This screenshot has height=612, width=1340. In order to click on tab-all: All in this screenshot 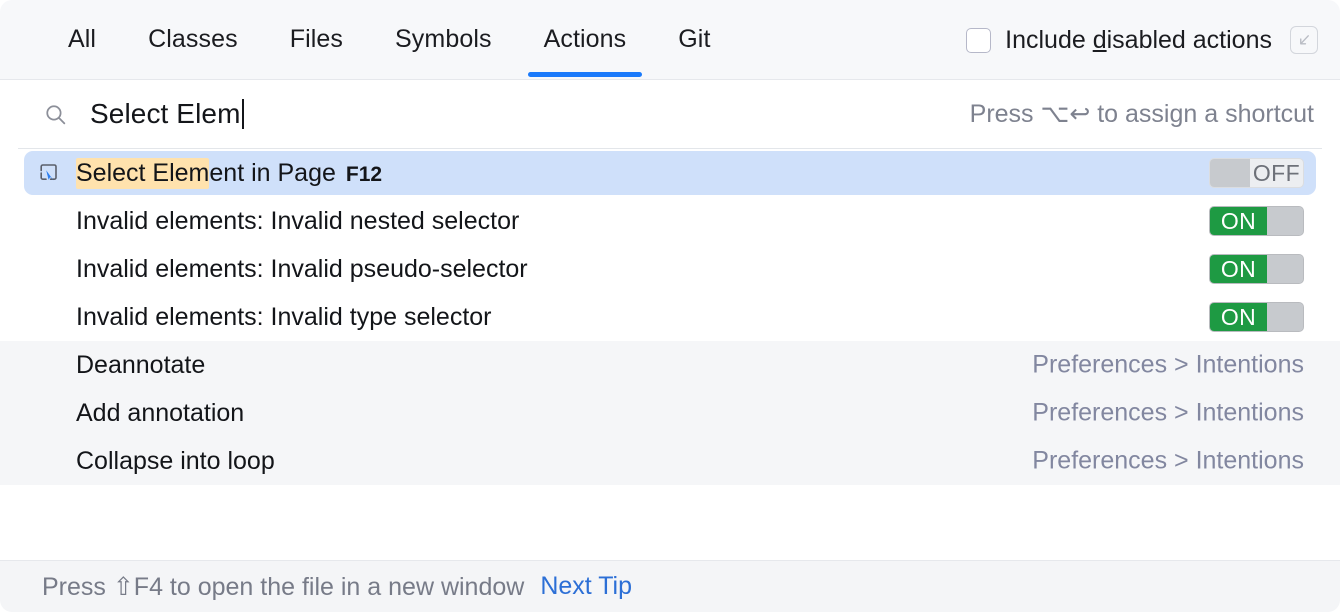, I will do `click(82, 39)`.